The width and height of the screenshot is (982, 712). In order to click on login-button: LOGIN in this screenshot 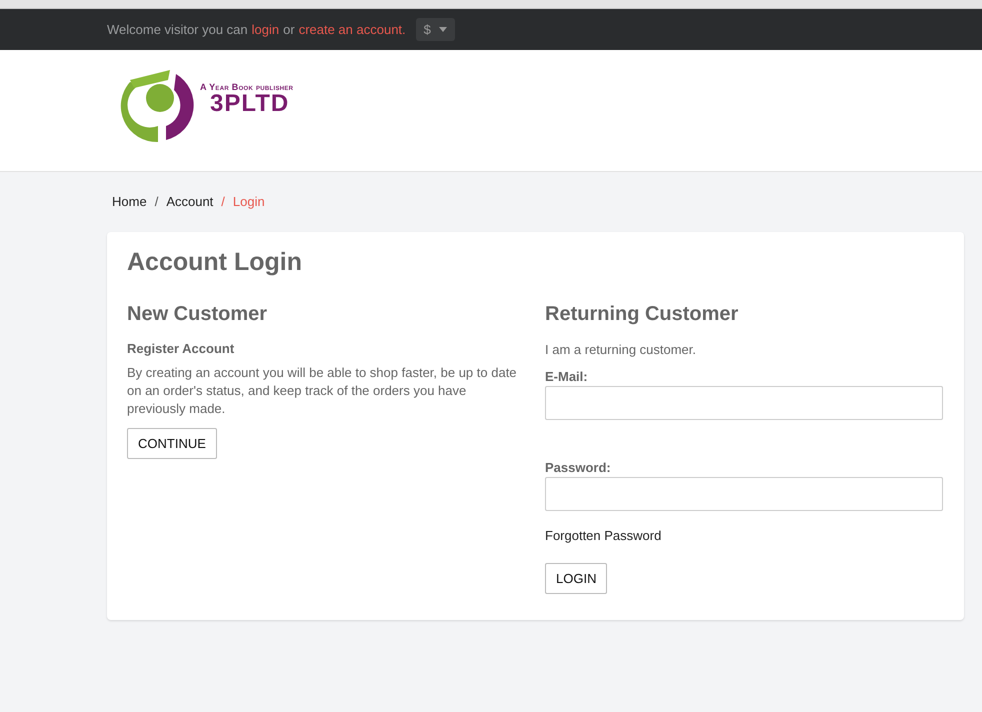, I will do `click(576, 578)`.